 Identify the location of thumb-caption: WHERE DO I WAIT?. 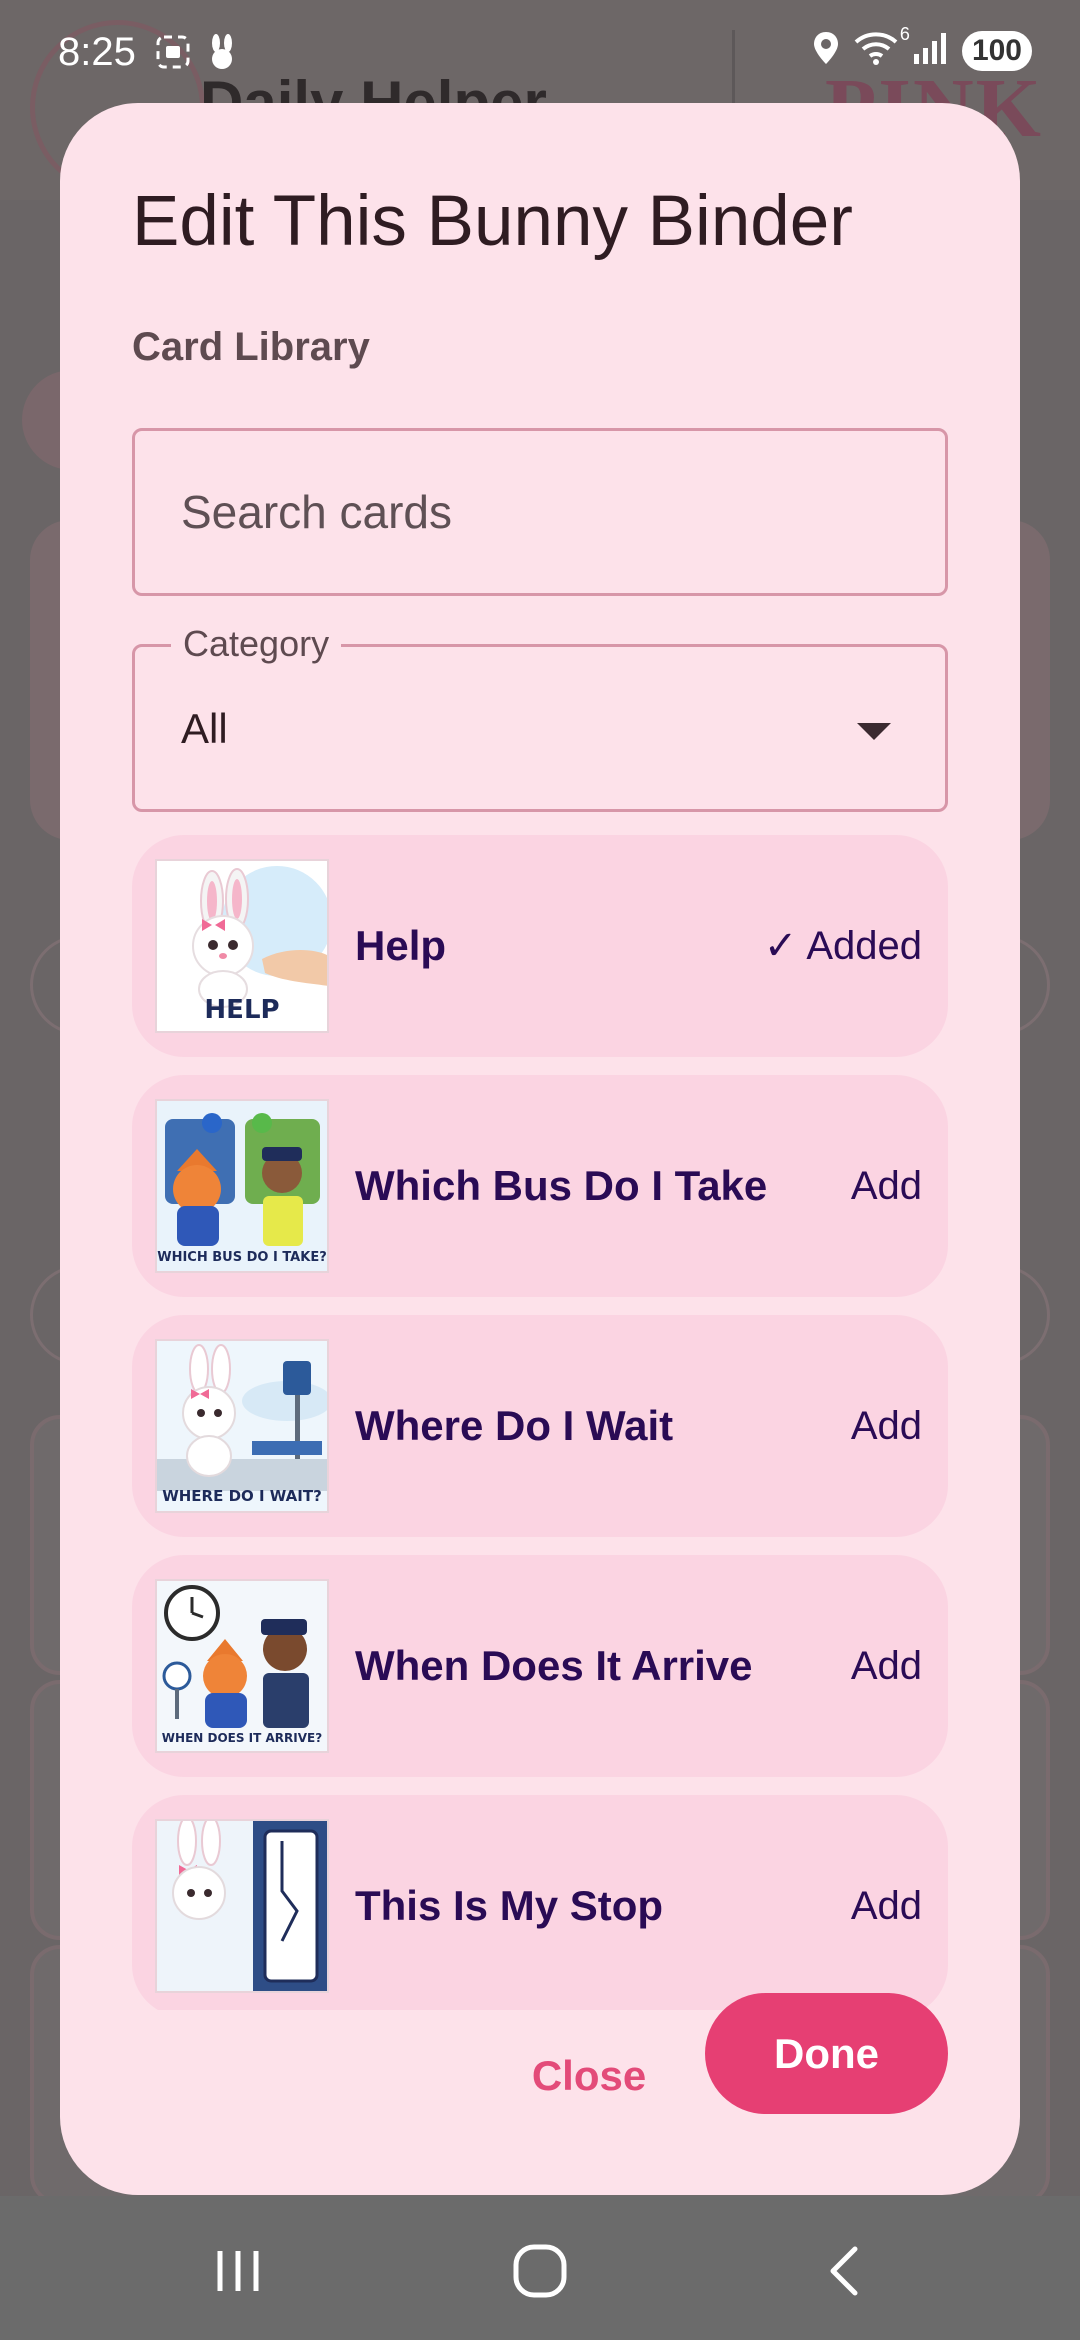
(242, 1496).